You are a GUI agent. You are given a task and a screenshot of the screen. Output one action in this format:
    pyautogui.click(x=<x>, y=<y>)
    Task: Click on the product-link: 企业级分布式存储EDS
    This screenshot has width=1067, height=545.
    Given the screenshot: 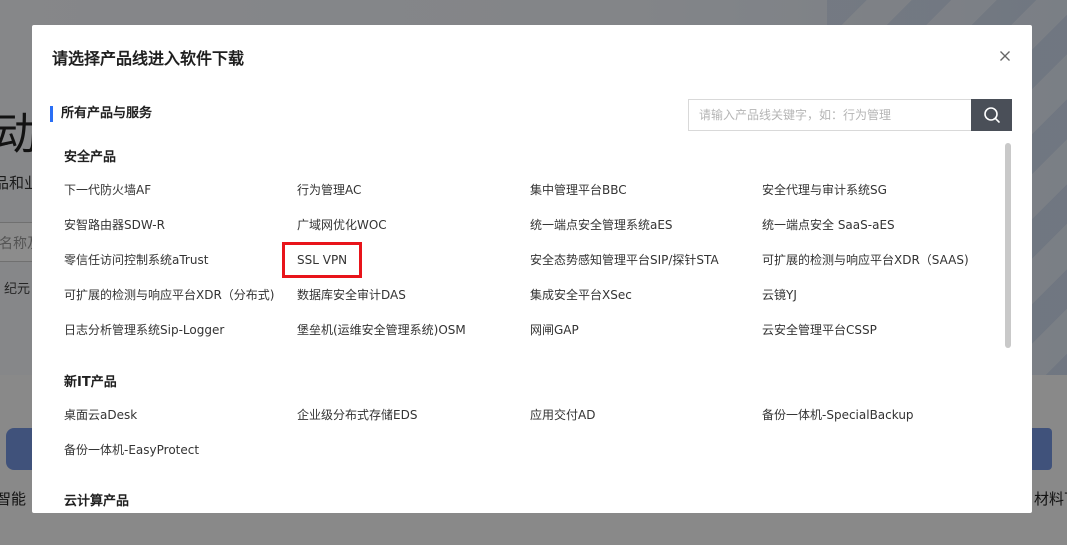 What is the action you would take?
    pyautogui.click(x=413, y=415)
    